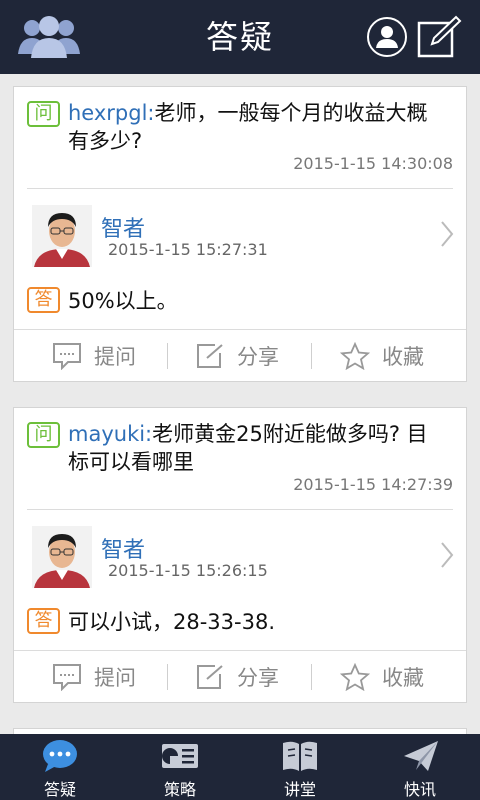 The image size is (480, 800). I want to click on answer-time: 2015-1-15 15:27:31, so click(188, 249).